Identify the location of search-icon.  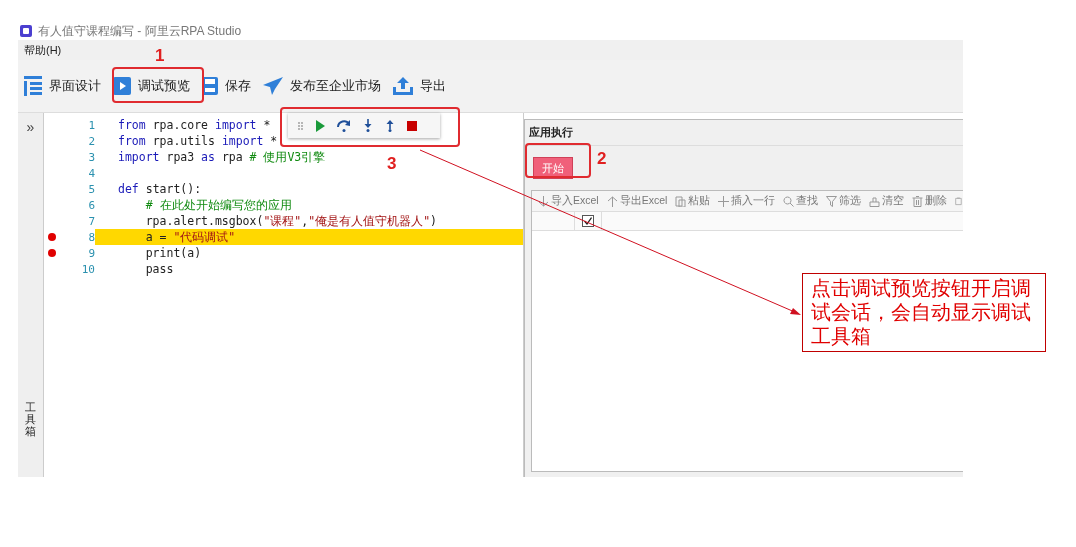
(789, 201).